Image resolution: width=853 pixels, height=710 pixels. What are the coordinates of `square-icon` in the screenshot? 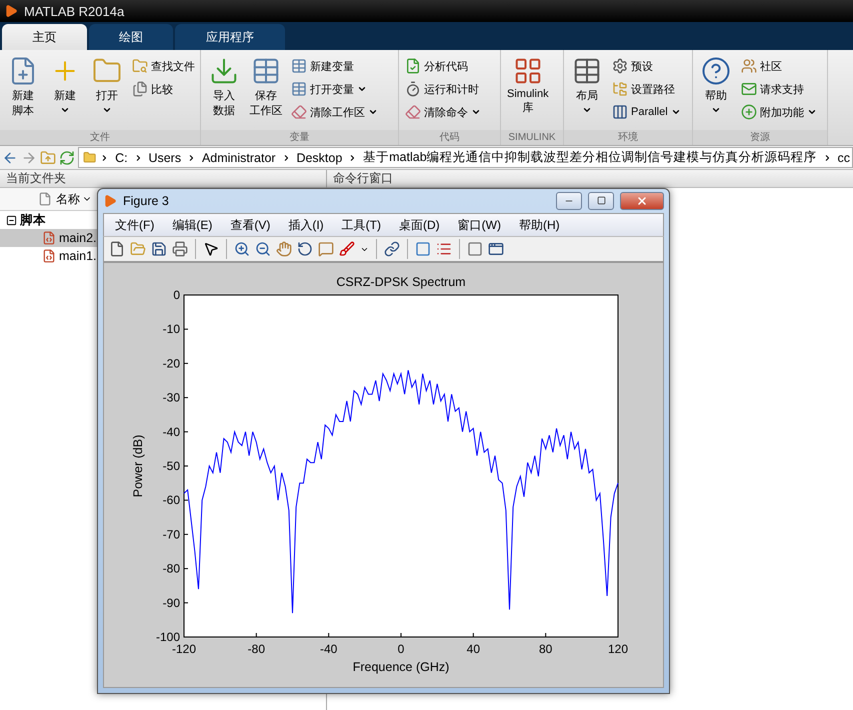 It's located at (475, 249).